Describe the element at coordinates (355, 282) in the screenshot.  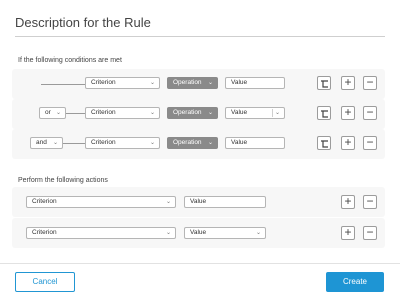
I see `create-button: Create` at that location.